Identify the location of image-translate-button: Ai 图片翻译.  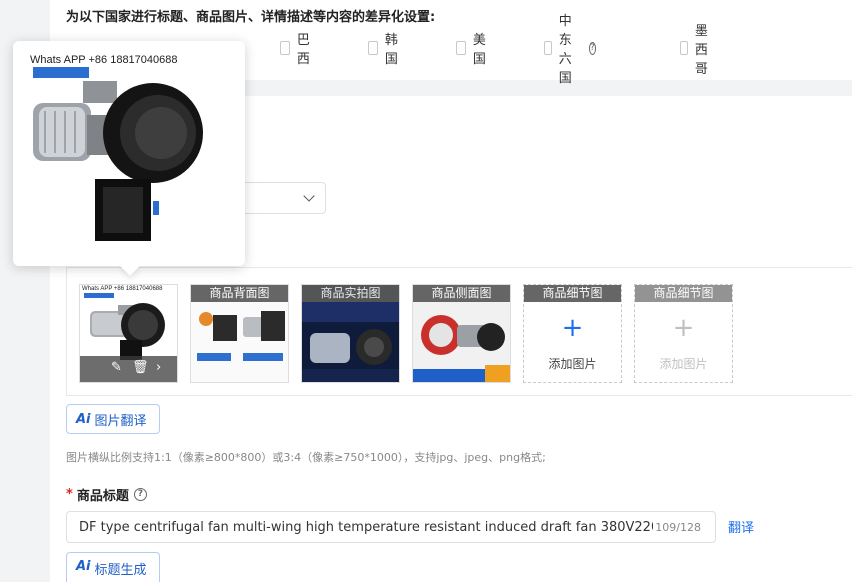
(113, 419).